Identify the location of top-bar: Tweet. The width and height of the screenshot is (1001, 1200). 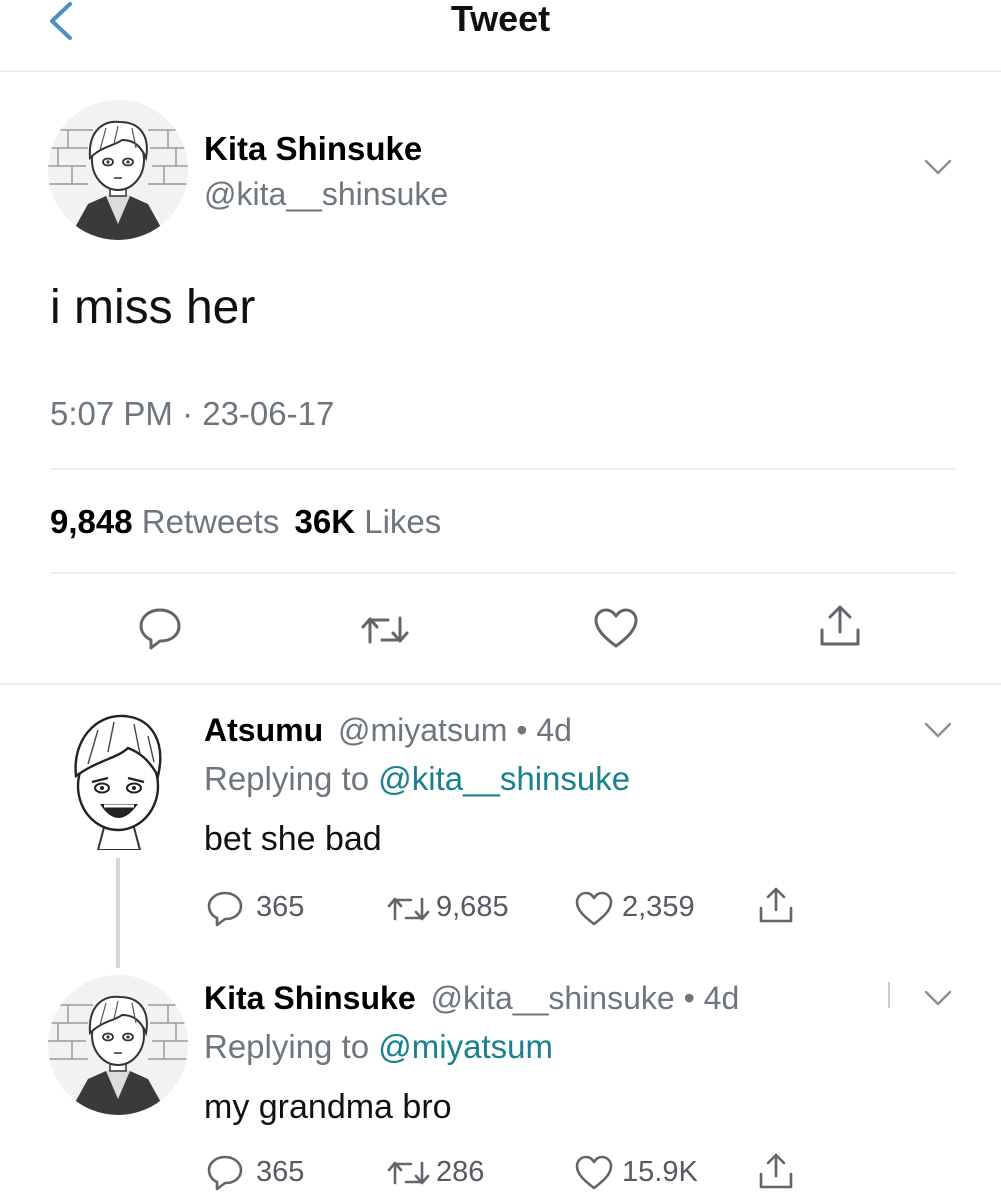
(500, 36).